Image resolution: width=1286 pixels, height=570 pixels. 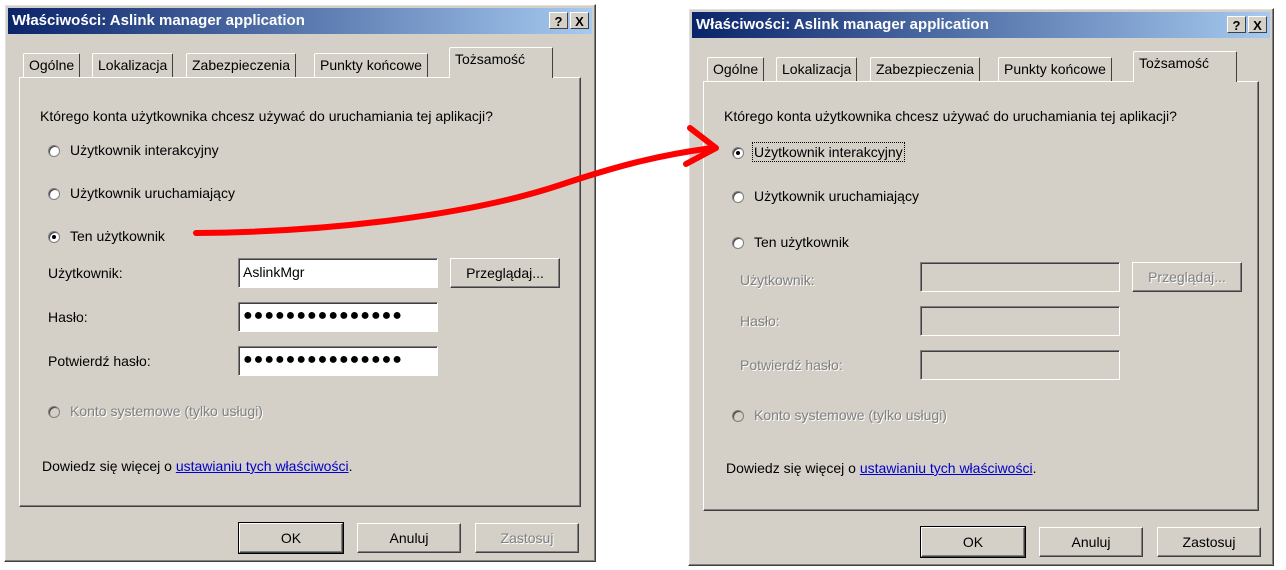 I want to click on annotation-arrow-head, so click(x=701, y=146).